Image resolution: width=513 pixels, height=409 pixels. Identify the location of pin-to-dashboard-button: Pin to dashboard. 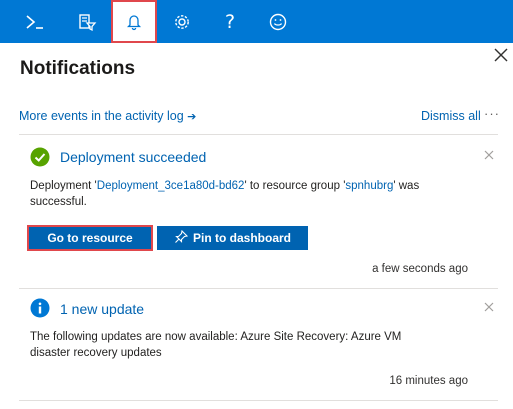
(232, 238).